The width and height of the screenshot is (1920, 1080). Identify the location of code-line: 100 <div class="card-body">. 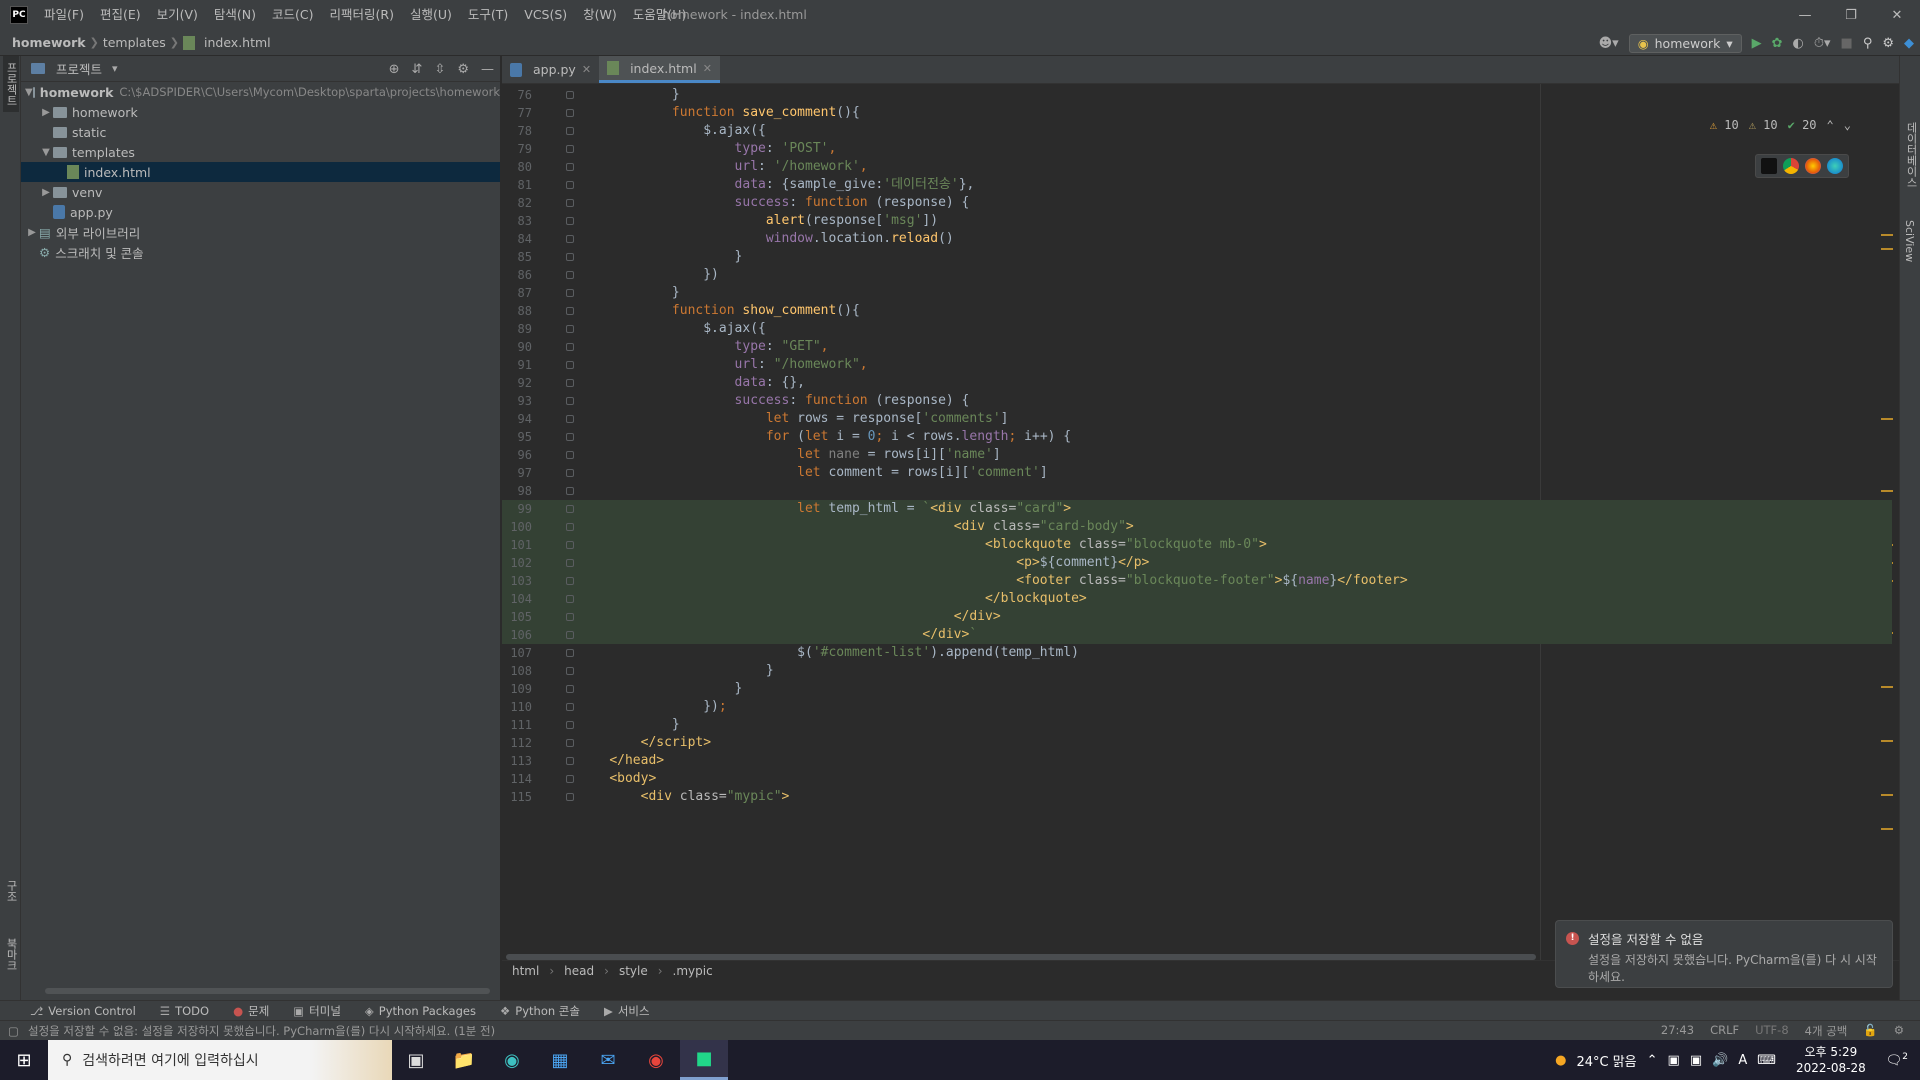
(1197, 527).